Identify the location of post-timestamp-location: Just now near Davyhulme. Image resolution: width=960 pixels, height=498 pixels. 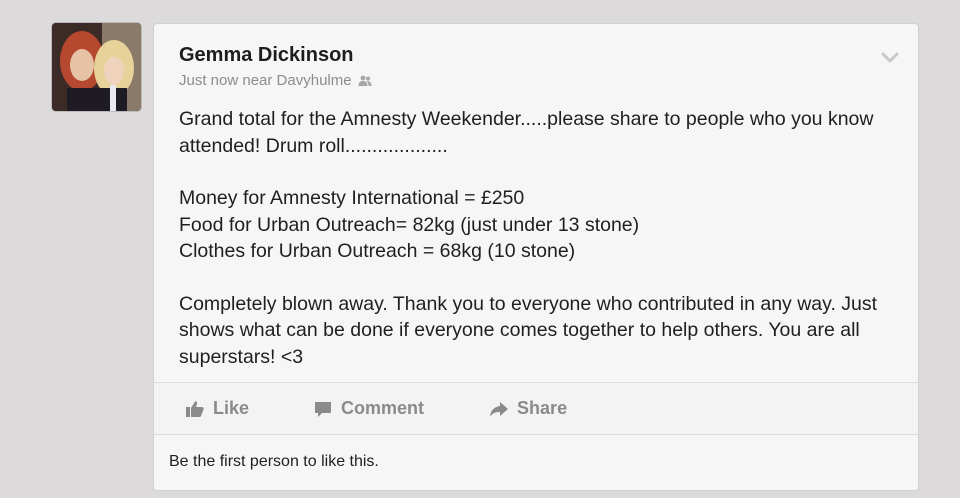
(265, 80).